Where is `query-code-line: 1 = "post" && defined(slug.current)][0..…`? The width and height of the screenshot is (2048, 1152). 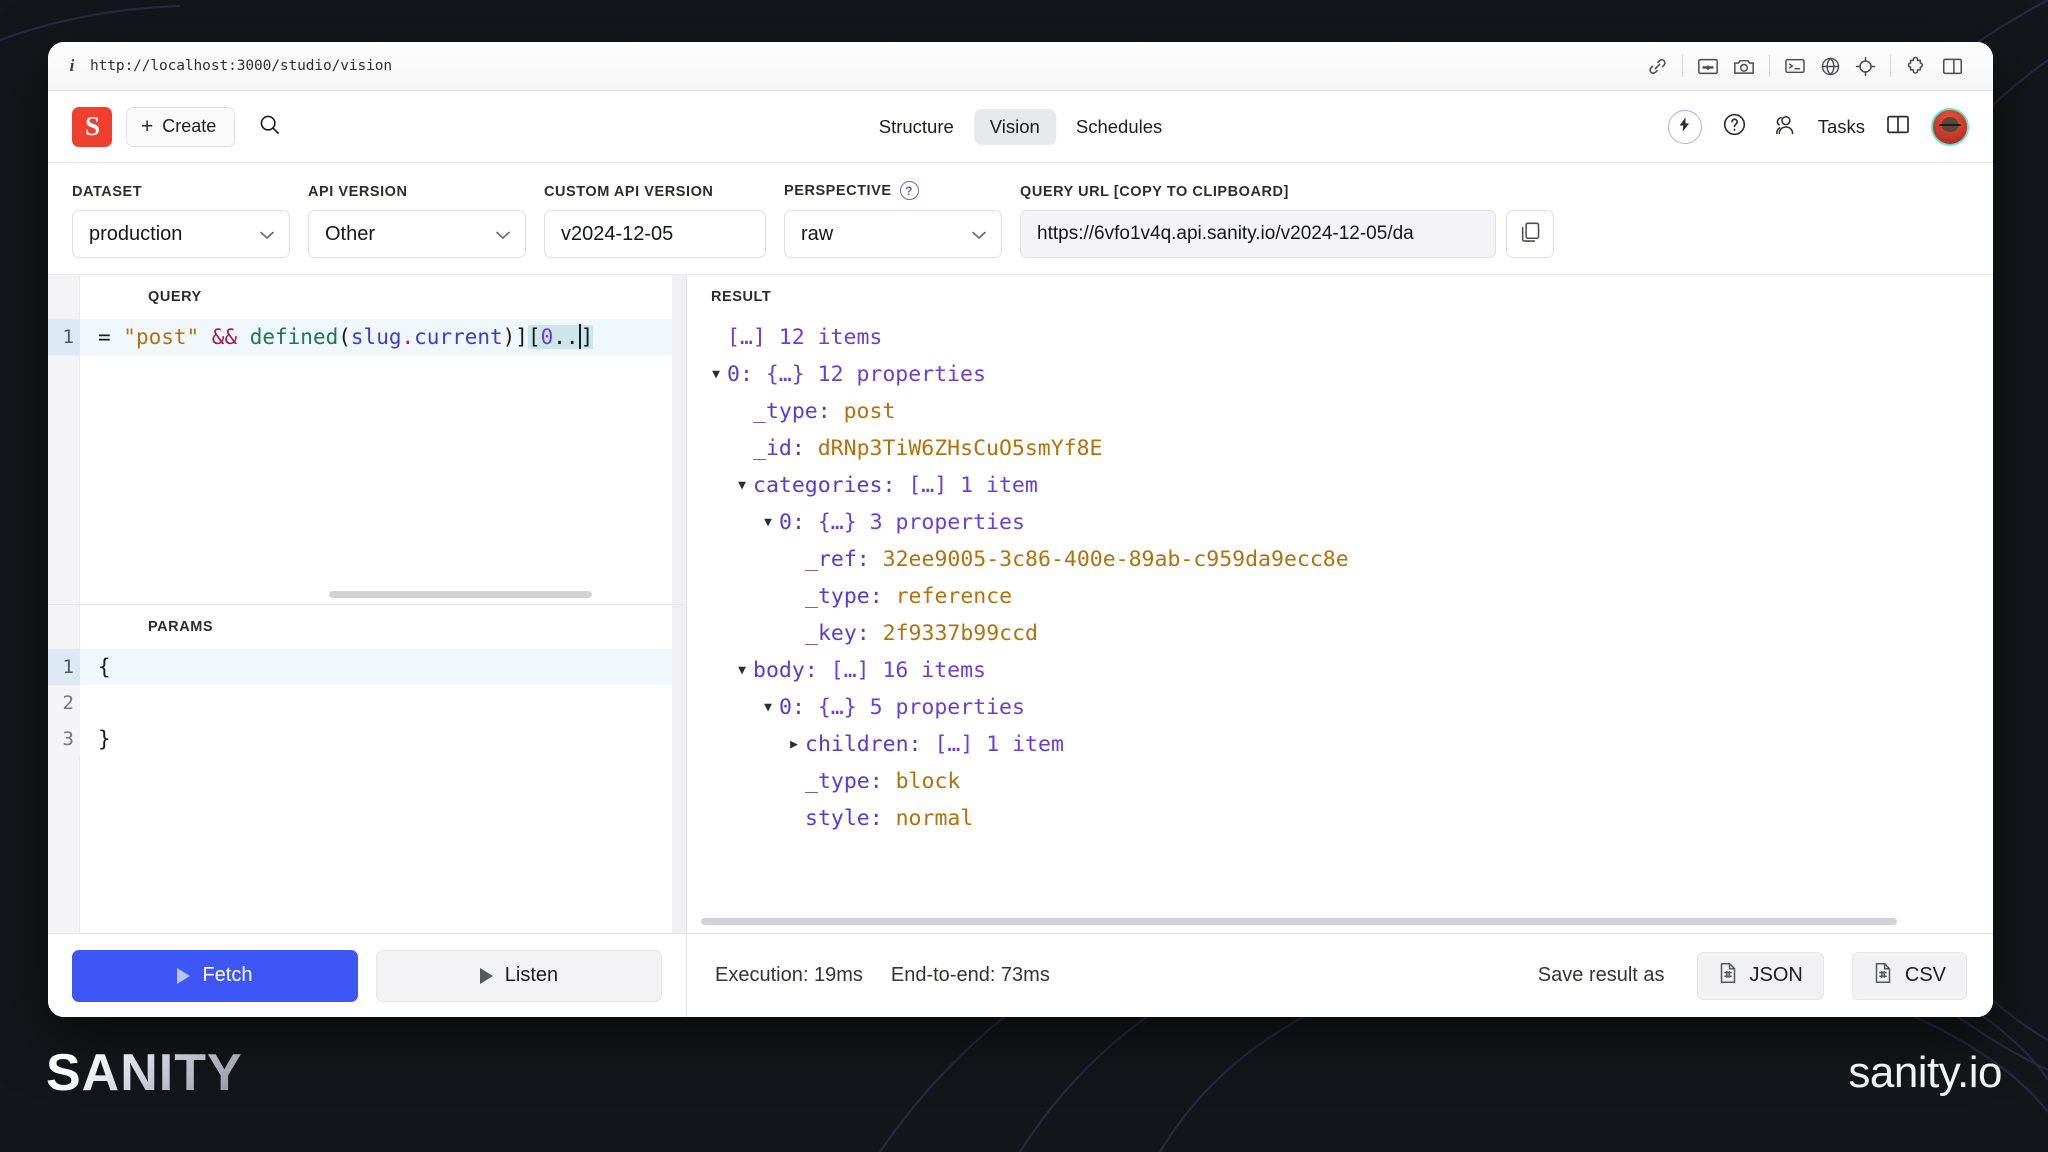 query-code-line: 1 = "post" && defined(slug.current)][0..… is located at coordinates (367, 337).